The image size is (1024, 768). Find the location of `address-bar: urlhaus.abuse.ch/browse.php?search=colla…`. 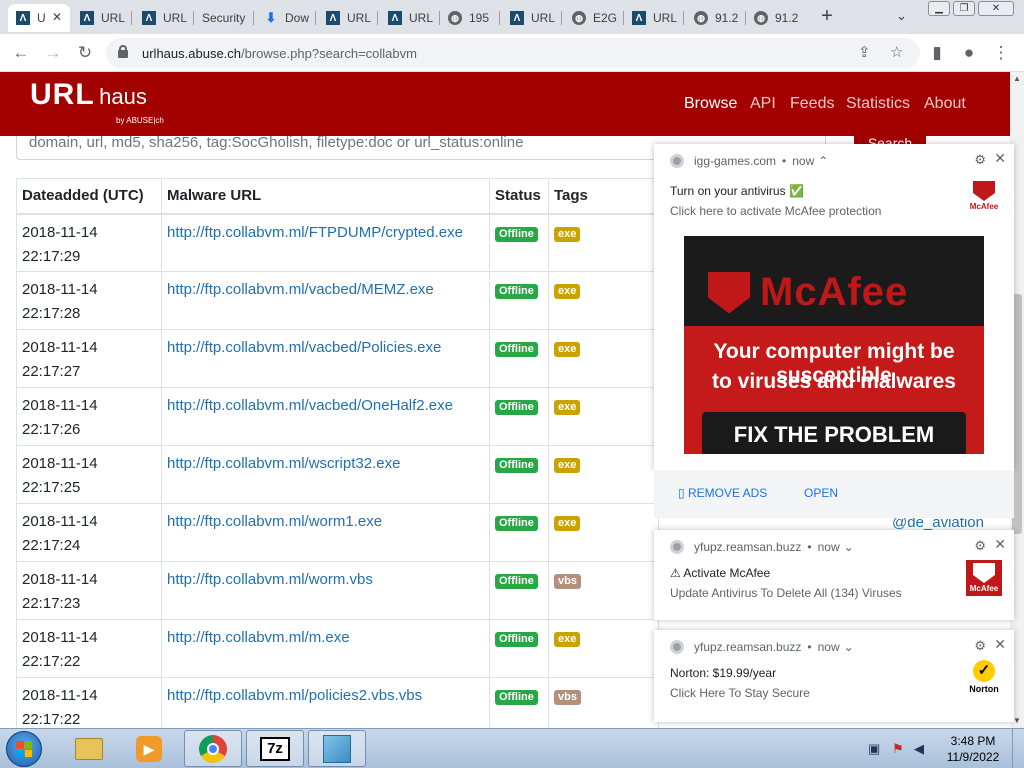

address-bar: urlhaus.abuse.ch/browse.php?search=colla… is located at coordinates (513, 53).